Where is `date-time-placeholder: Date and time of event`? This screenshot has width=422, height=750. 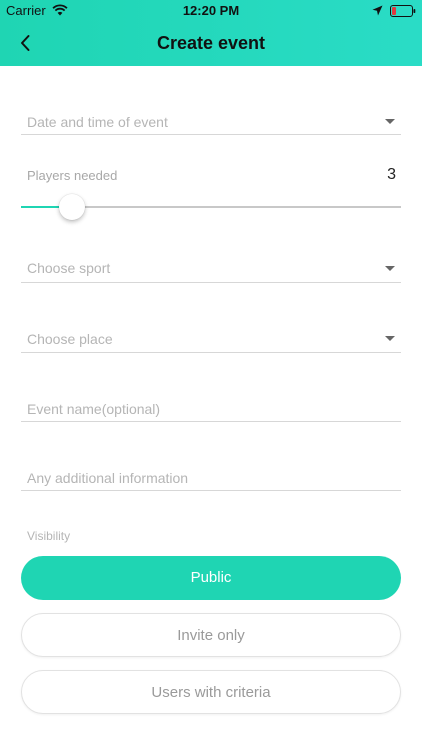 date-time-placeholder: Date and time of event is located at coordinates (97, 122).